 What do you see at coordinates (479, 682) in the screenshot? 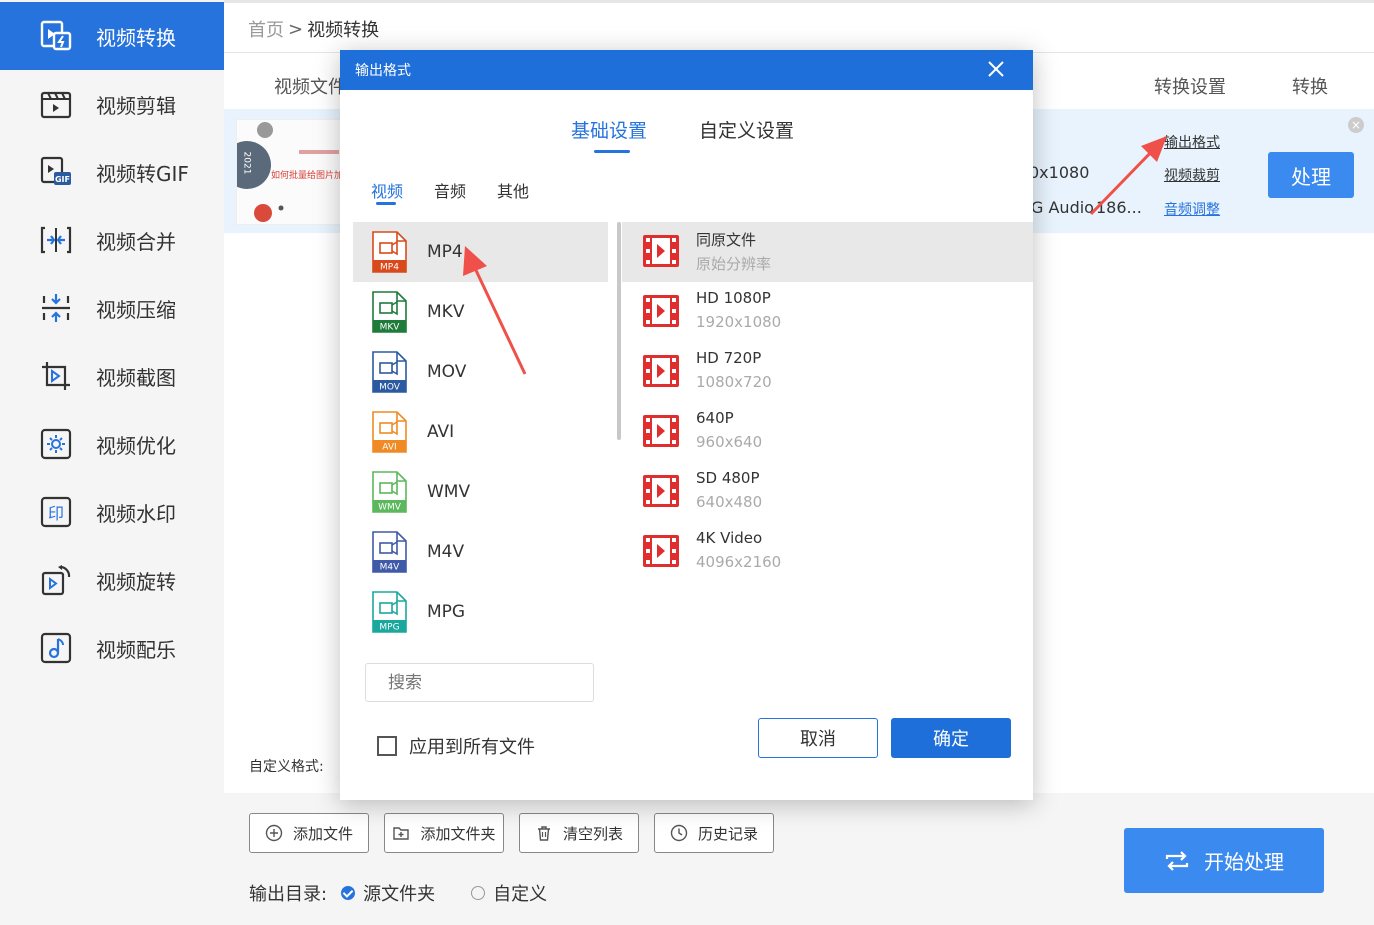
I see `search-input` at bounding box center [479, 682].